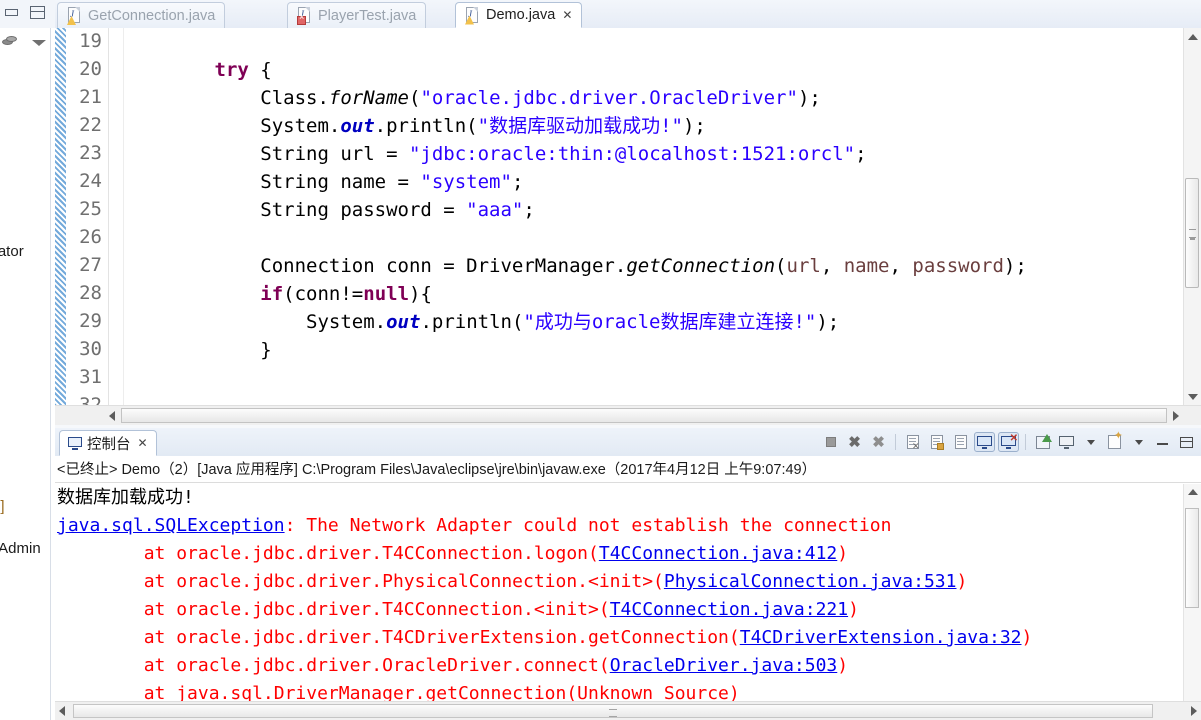 This screenshot has width=1201, height=720. Describe the element at coordinates (984, 442) in the screenshot. I see `show-console-on-output-button` at that location.